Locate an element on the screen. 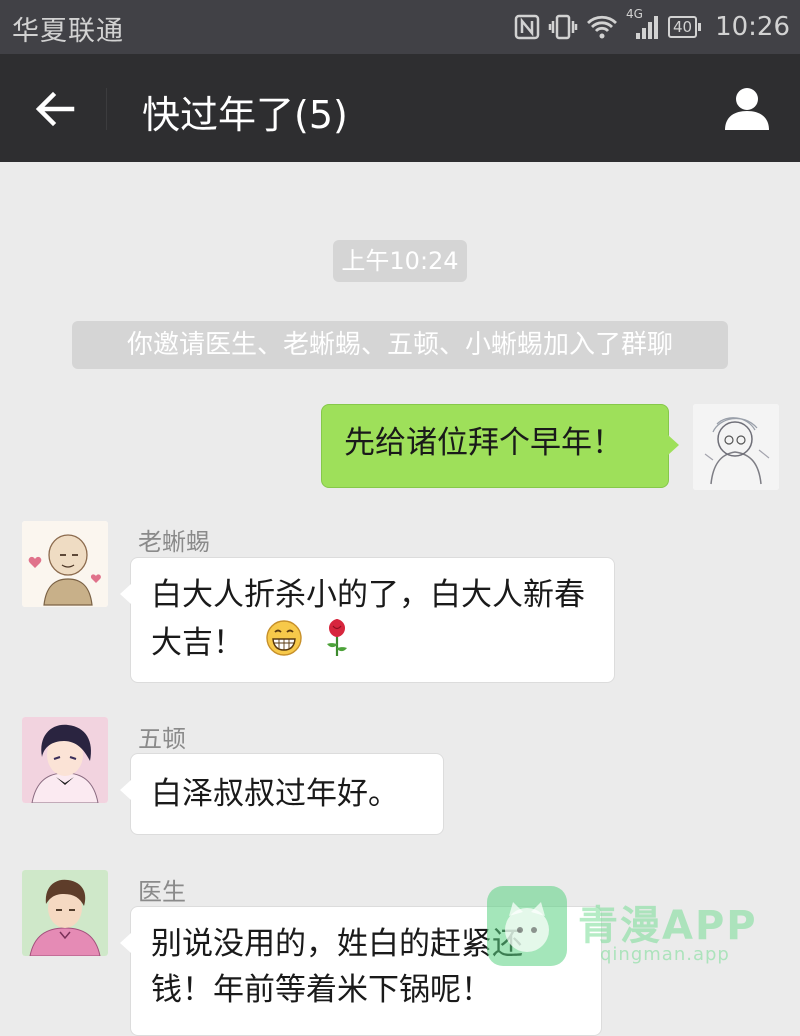 The height and width of the screenshot is (1036, 800). system-message: 你邀请医生、老蜥蜴、五顿、小蜥蜴加入了群聊 is located at coordinates (400, 345).